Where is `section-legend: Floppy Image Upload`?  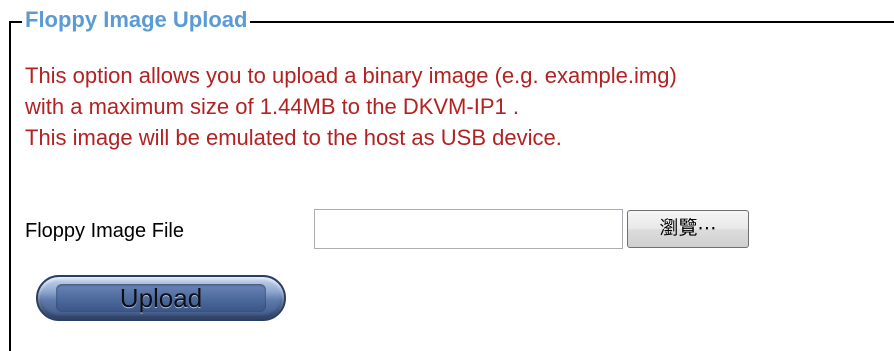 section-legend: Floppy Image Upload is located at coordinates (136, 20).